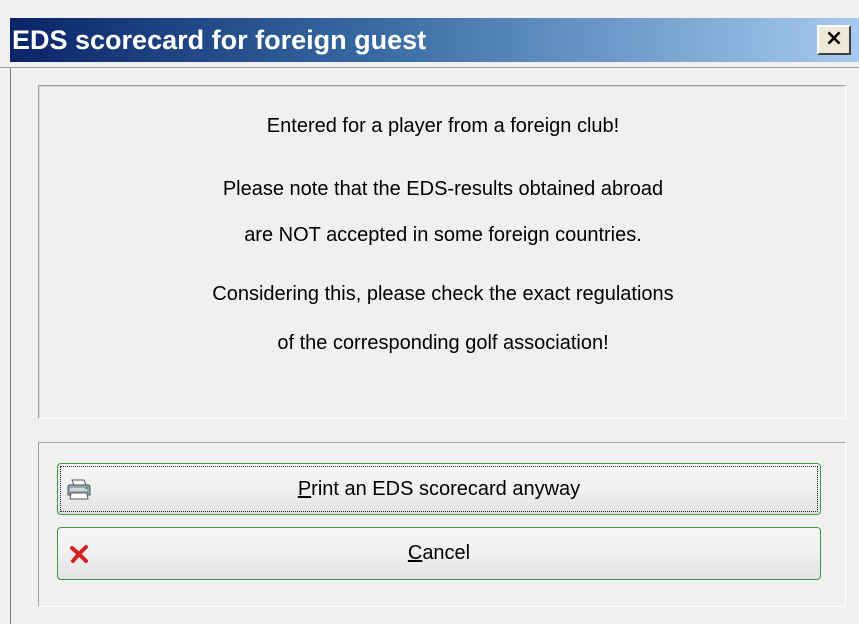 This screenshot has width=859, height=624. I want to click on print-scorecard-button: Print an EDS scorecard anyway, so click(439, 489).